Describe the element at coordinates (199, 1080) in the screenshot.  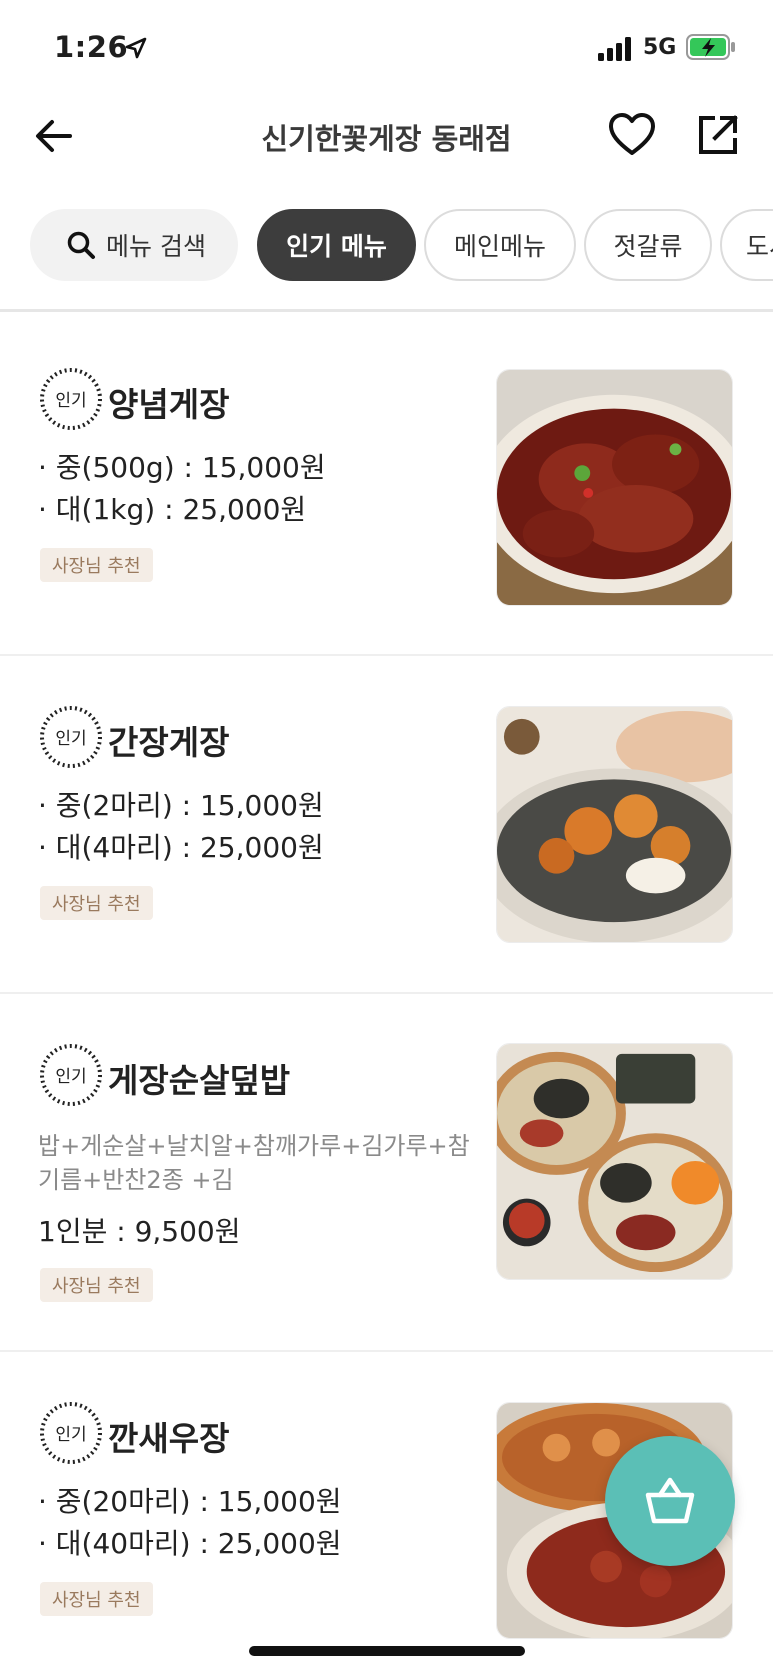
I see `menu-item-name: 게장순살덮밥` at that location.